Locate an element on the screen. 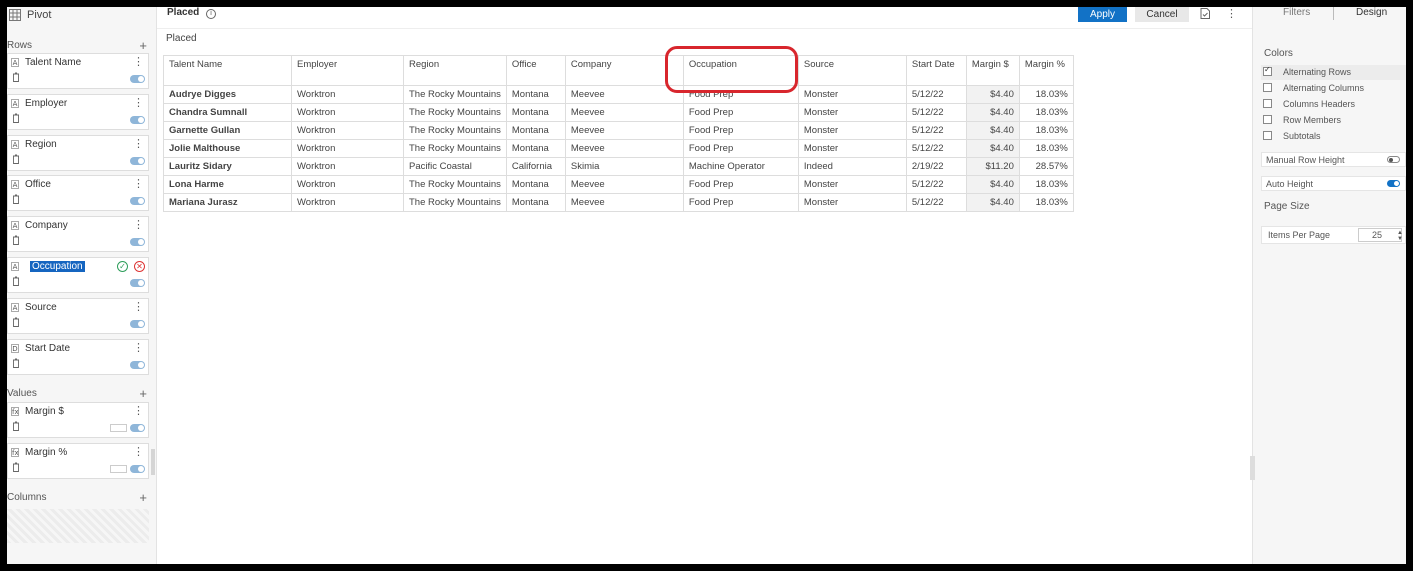 The height and width of the screenshot is (571, 1413). columns-drop-zone is located at coordinates (78, 526).